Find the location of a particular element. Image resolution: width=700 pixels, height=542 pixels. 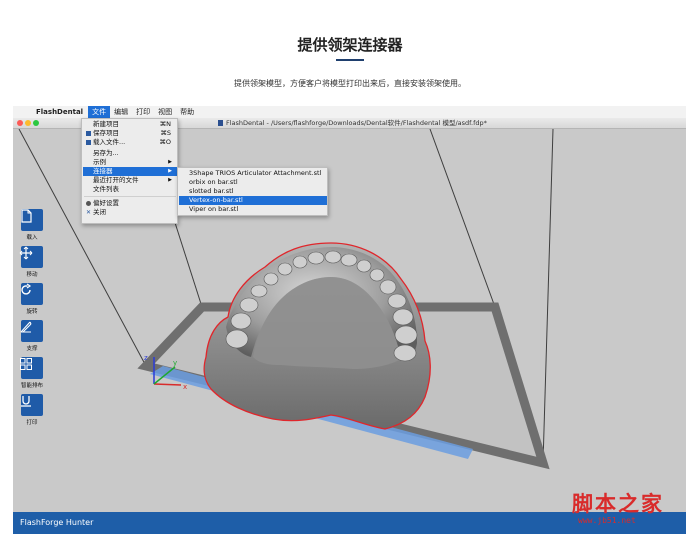

menu-item-label: 文件列表 is located at coordinates (106, 189).